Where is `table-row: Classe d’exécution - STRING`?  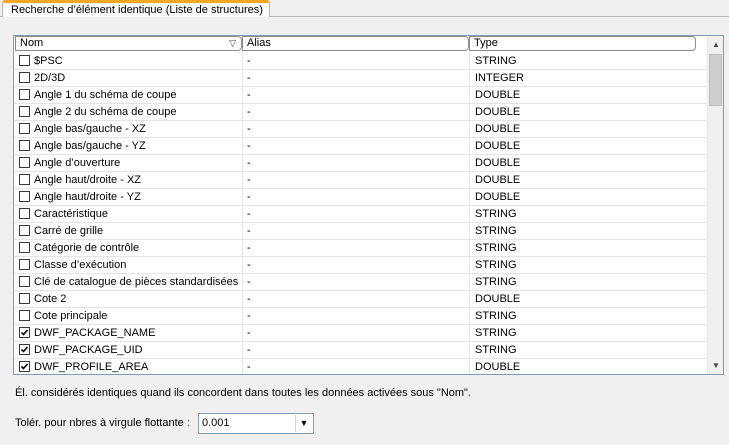 table-row: Classe d’exécution - STRING is located at coordinates (360, 265).